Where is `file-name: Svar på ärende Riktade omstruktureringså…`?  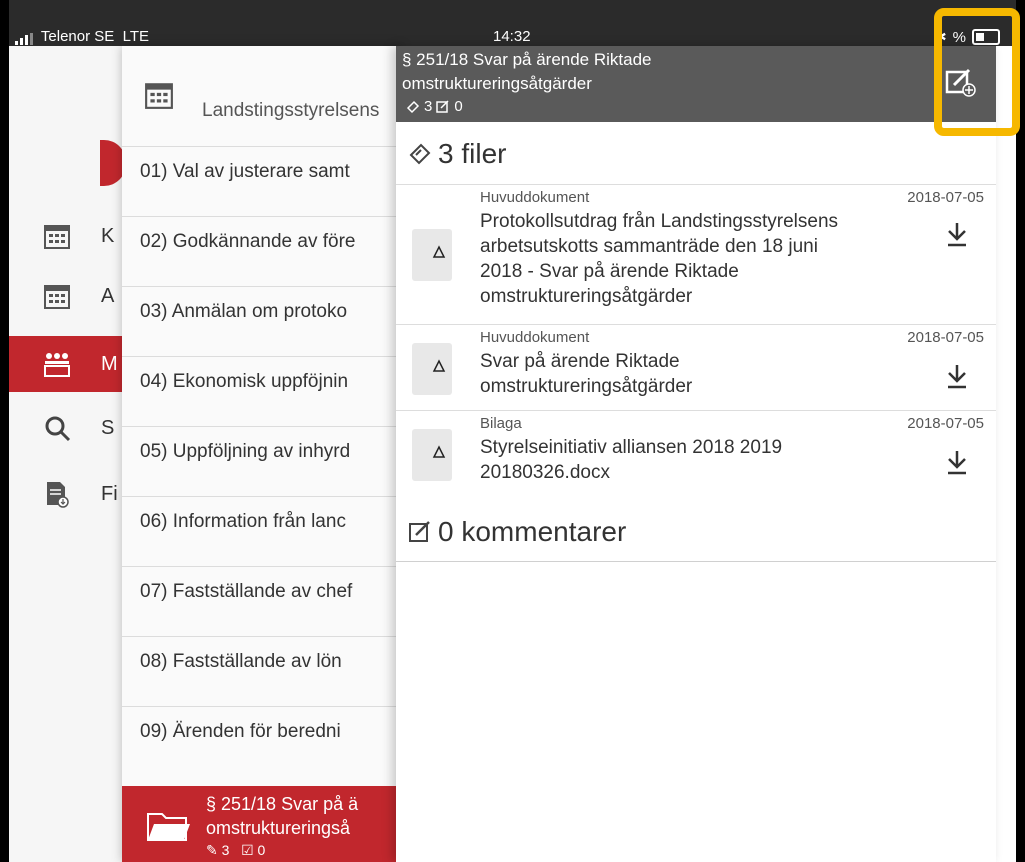 file-name: Svar på ärende Riktade omstruktureringså… is located at coordinates (706, 374).